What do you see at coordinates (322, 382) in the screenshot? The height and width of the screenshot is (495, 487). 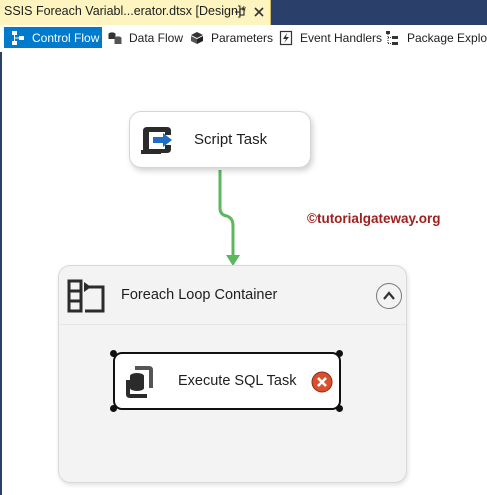 I see `error-icon` at bounding box center [322, 382].